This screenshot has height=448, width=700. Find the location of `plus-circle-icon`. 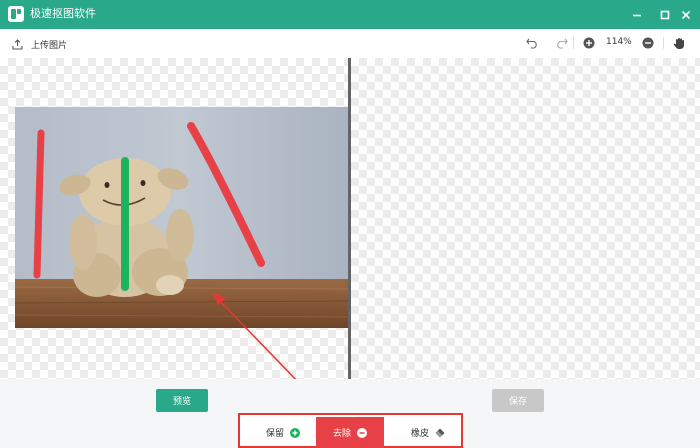

plus-circle-icon is located at coordinates (295, 432).